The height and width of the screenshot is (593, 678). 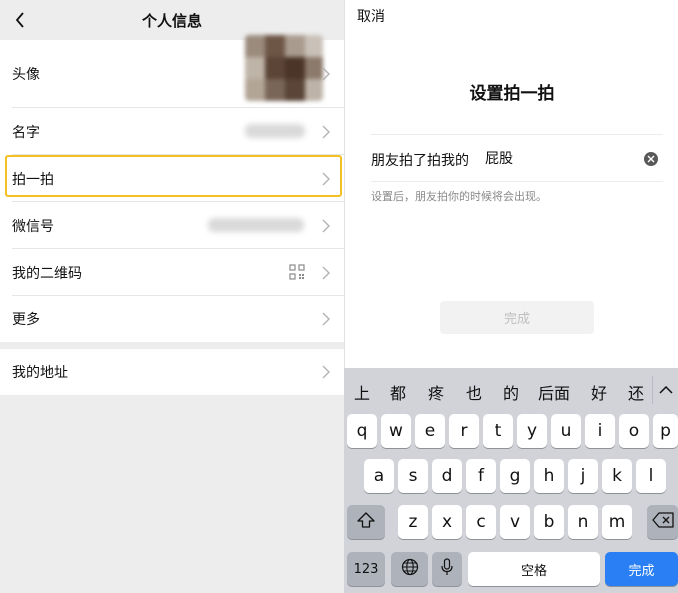 I want to click on key-c: c, so click(x=481, y=522).